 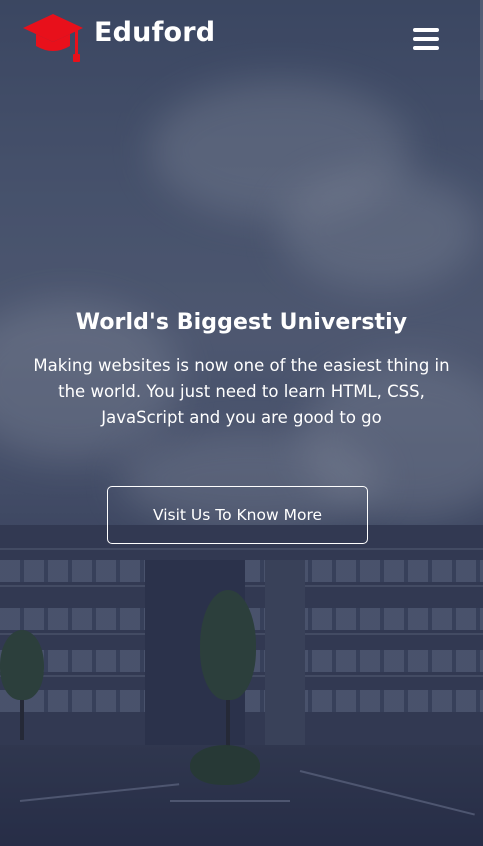 What do you see at coordinates (426, 39) in the screenshot?
I see `hamburger-menu-icon` at bounding box center [426, 39].